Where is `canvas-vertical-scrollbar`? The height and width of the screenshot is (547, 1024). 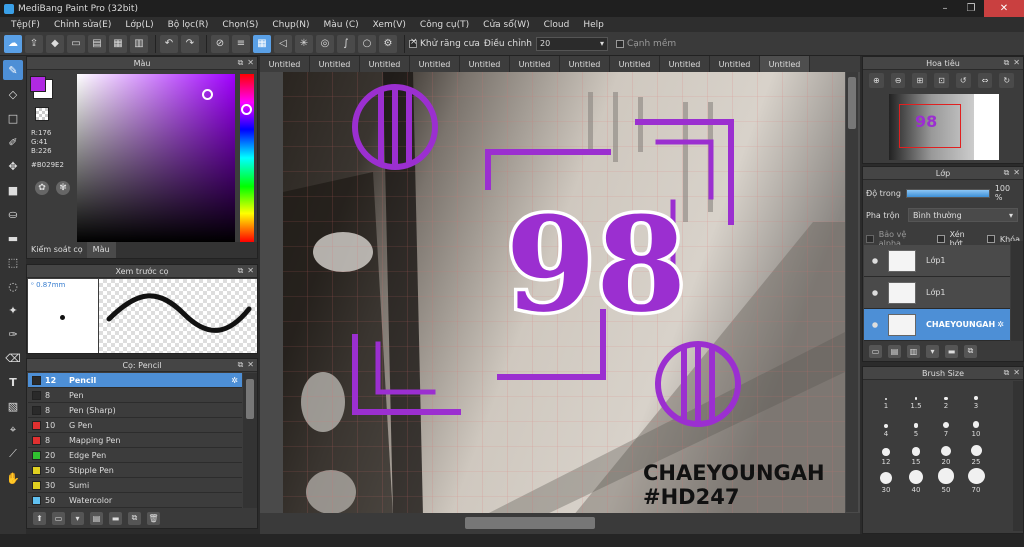 canvas-vertical-scrollbar is located at coordinates (852, 292).